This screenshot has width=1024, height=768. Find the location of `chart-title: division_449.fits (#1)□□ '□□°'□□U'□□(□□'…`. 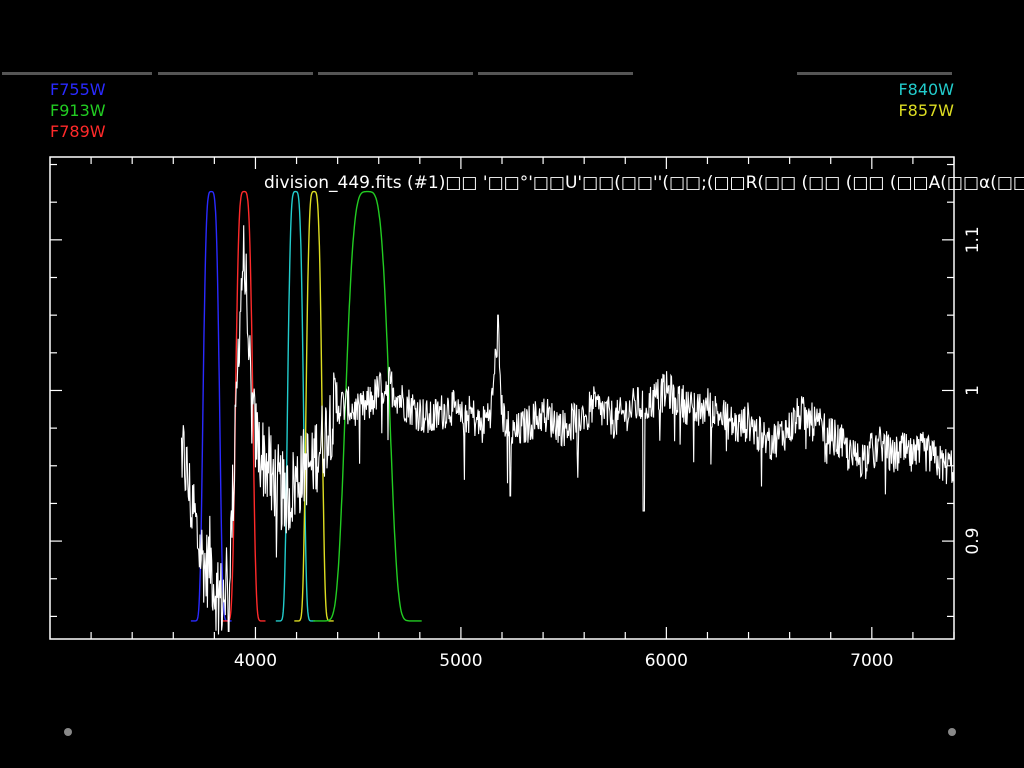

chart-title: division_449.fits (#1)□□ '□□°'□□U'□□(□□'… is located at coordinates (644, 183).